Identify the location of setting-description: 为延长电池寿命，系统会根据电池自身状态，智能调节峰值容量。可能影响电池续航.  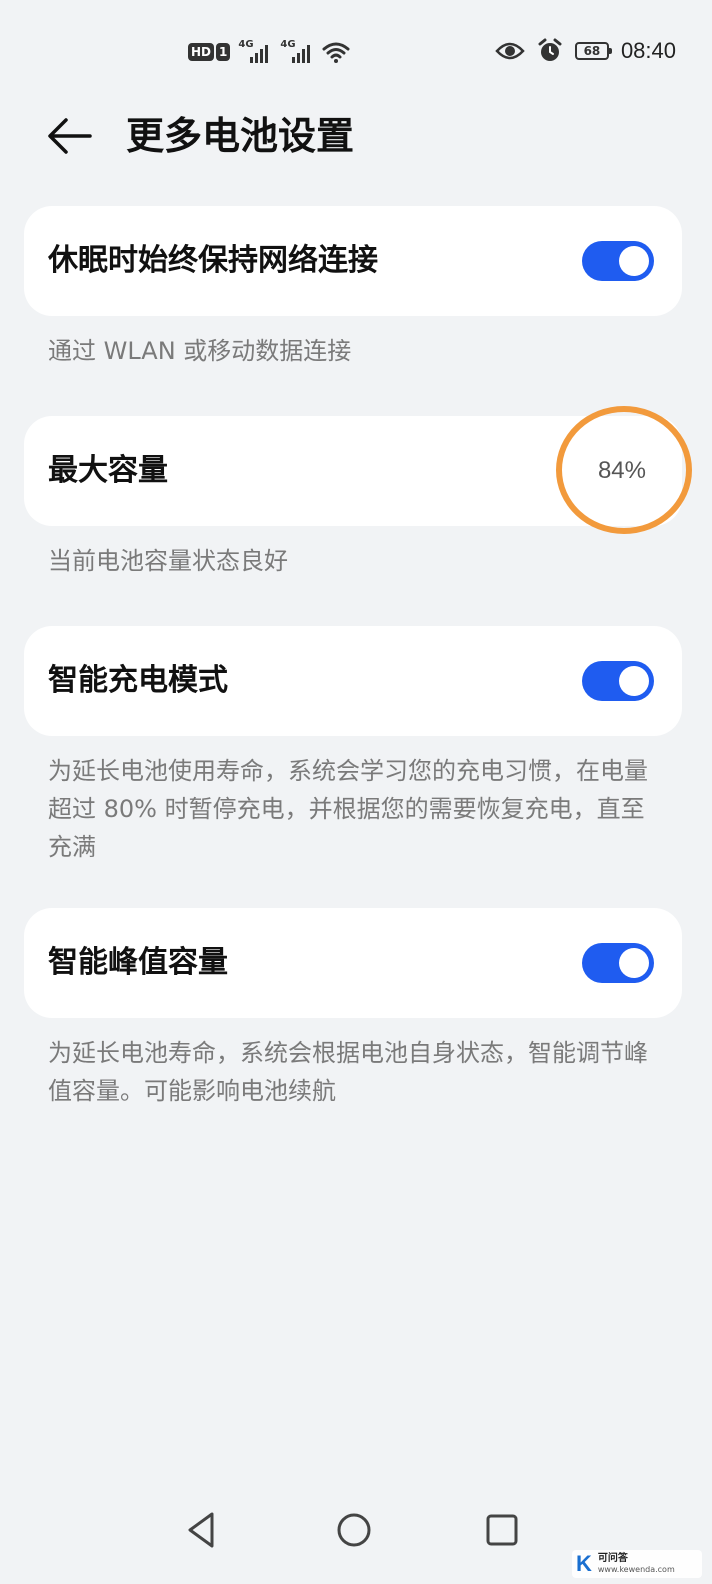
(348, 1072).